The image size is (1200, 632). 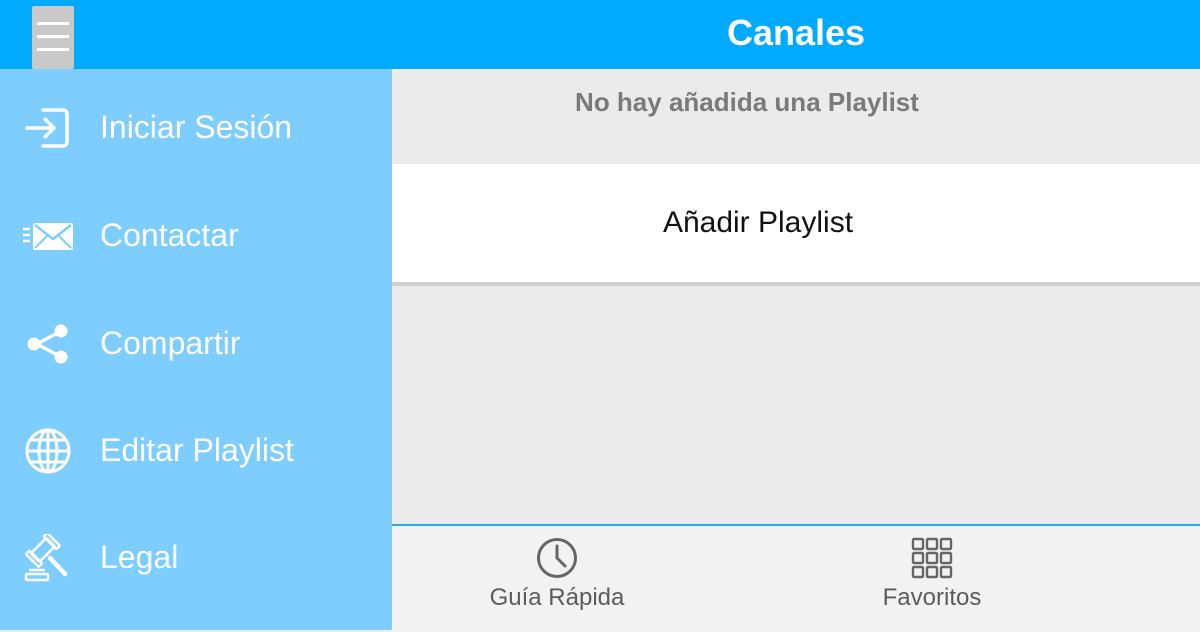 I want to click on sidebar-item-compartir: Compartir, so click(x=196, y=343).